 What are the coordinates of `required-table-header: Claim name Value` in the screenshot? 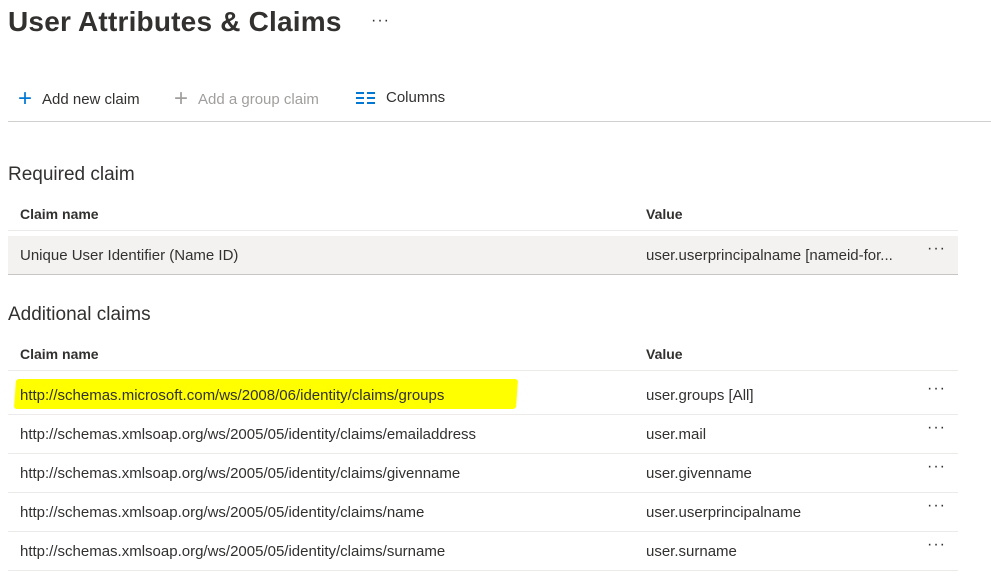 It's located at (483, 215).